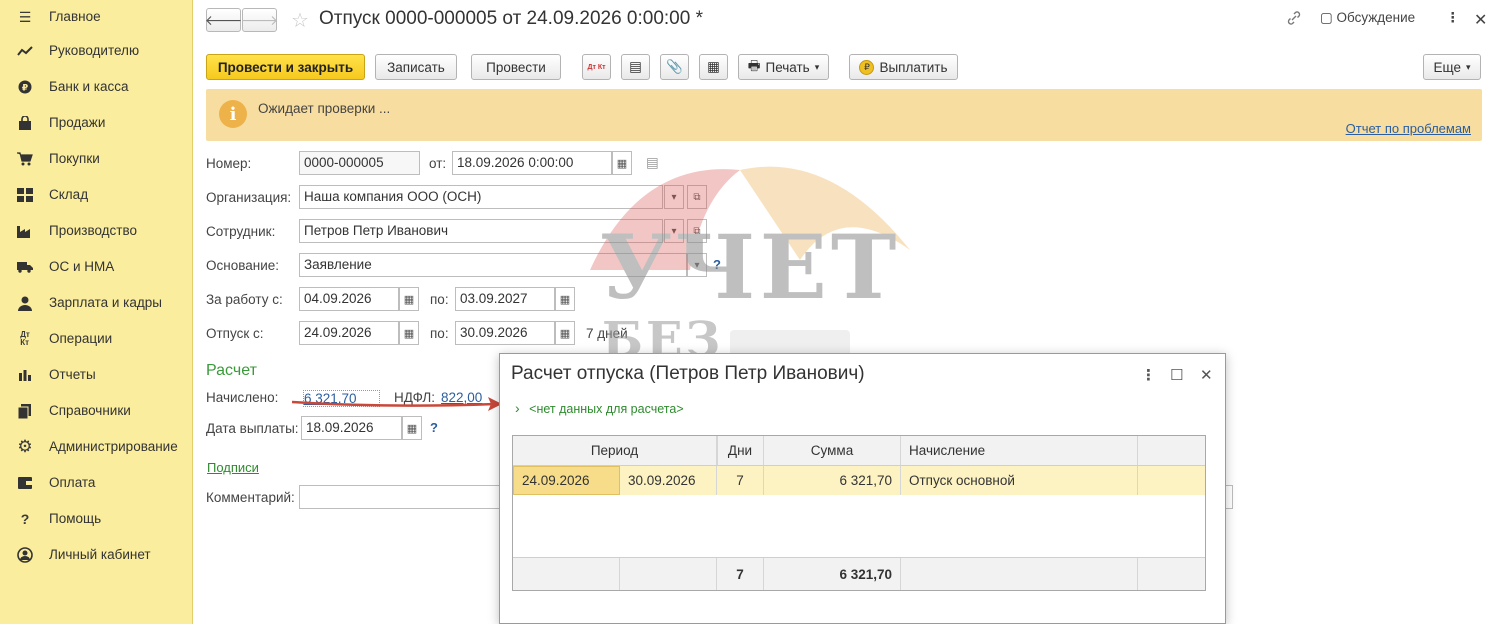 Image resolution: width=1499 pixels, height=624 pixels. Describe the element at coordinates (96, 160) in the screenshot. I see `sidebar-item-purchases: Покупки` at that location.